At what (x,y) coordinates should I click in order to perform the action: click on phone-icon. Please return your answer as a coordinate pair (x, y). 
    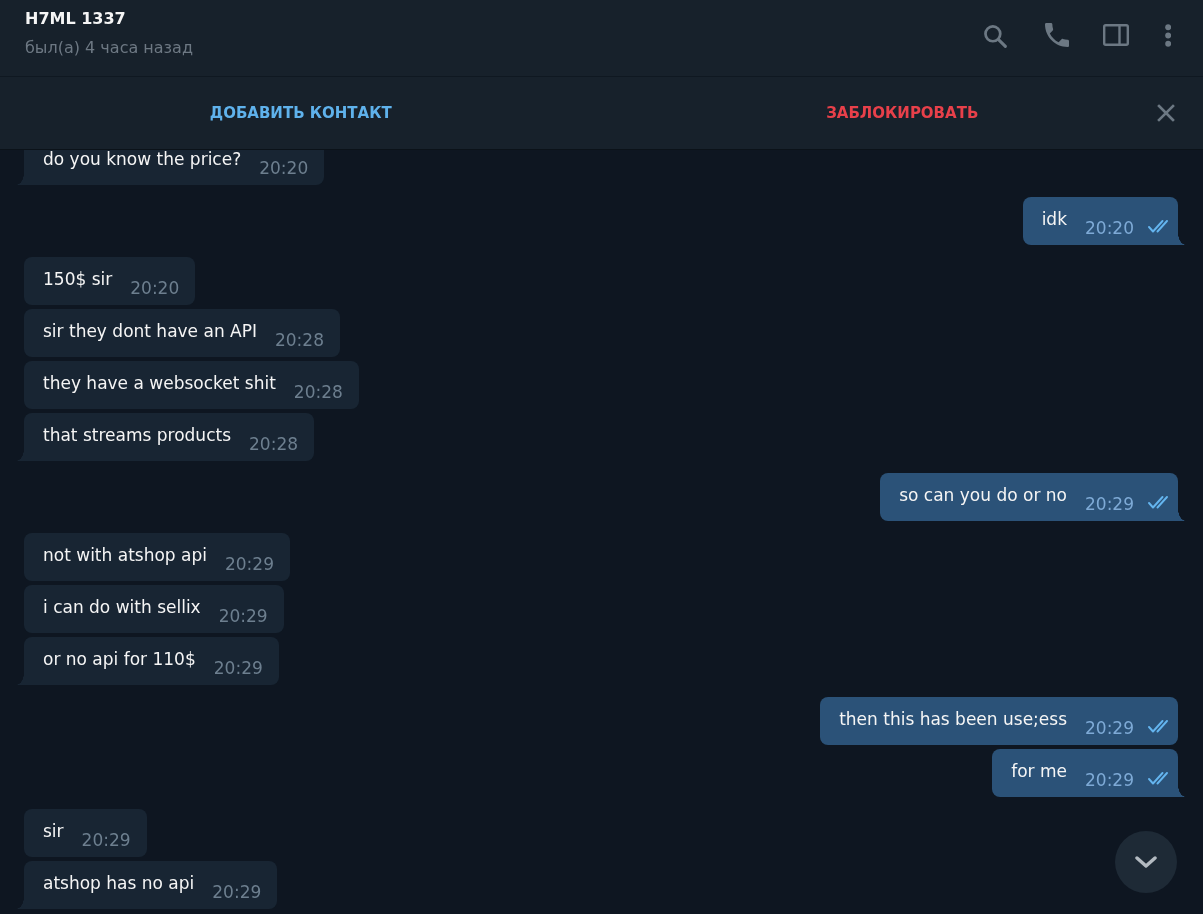
    Looking at the image, I should click on (1056, 35).